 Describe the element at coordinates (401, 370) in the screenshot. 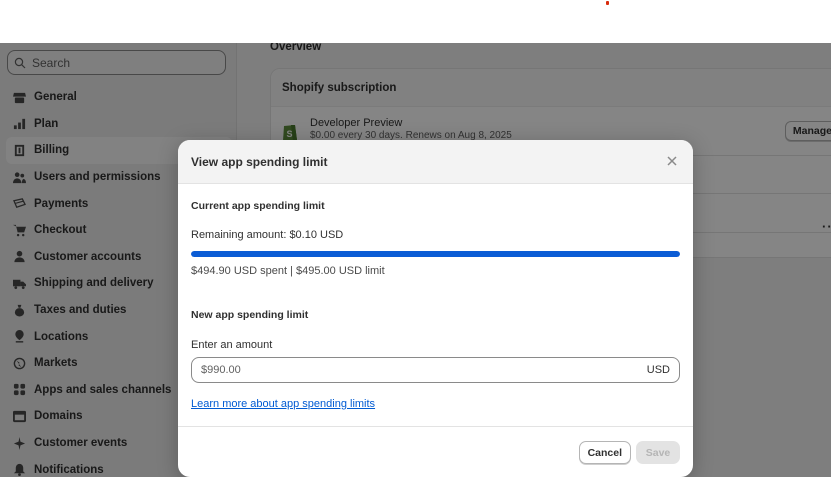

I see `amount-input` at that location.